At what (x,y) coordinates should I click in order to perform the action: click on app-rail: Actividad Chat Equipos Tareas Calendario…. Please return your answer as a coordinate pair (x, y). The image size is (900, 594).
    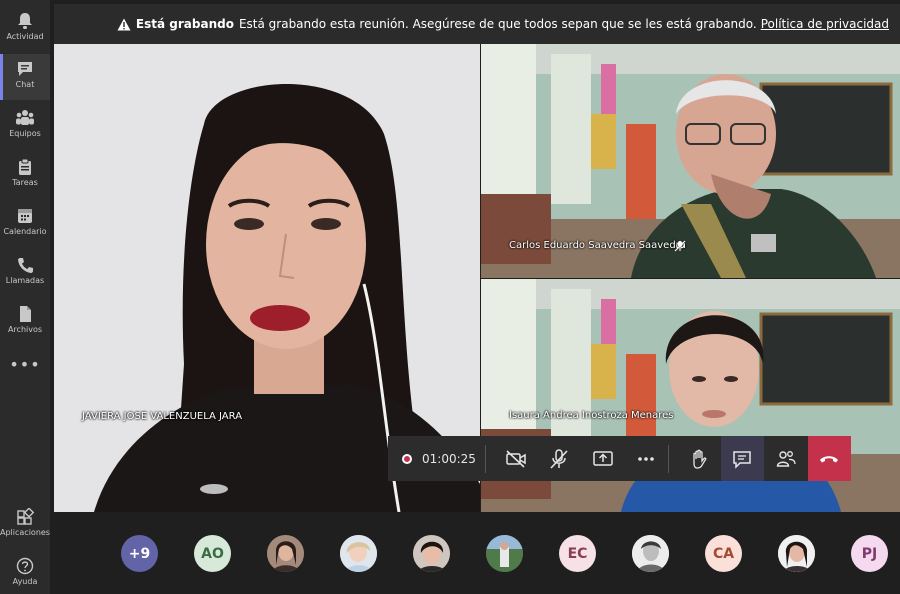
    Looking at the image, I should click on (25, 297).